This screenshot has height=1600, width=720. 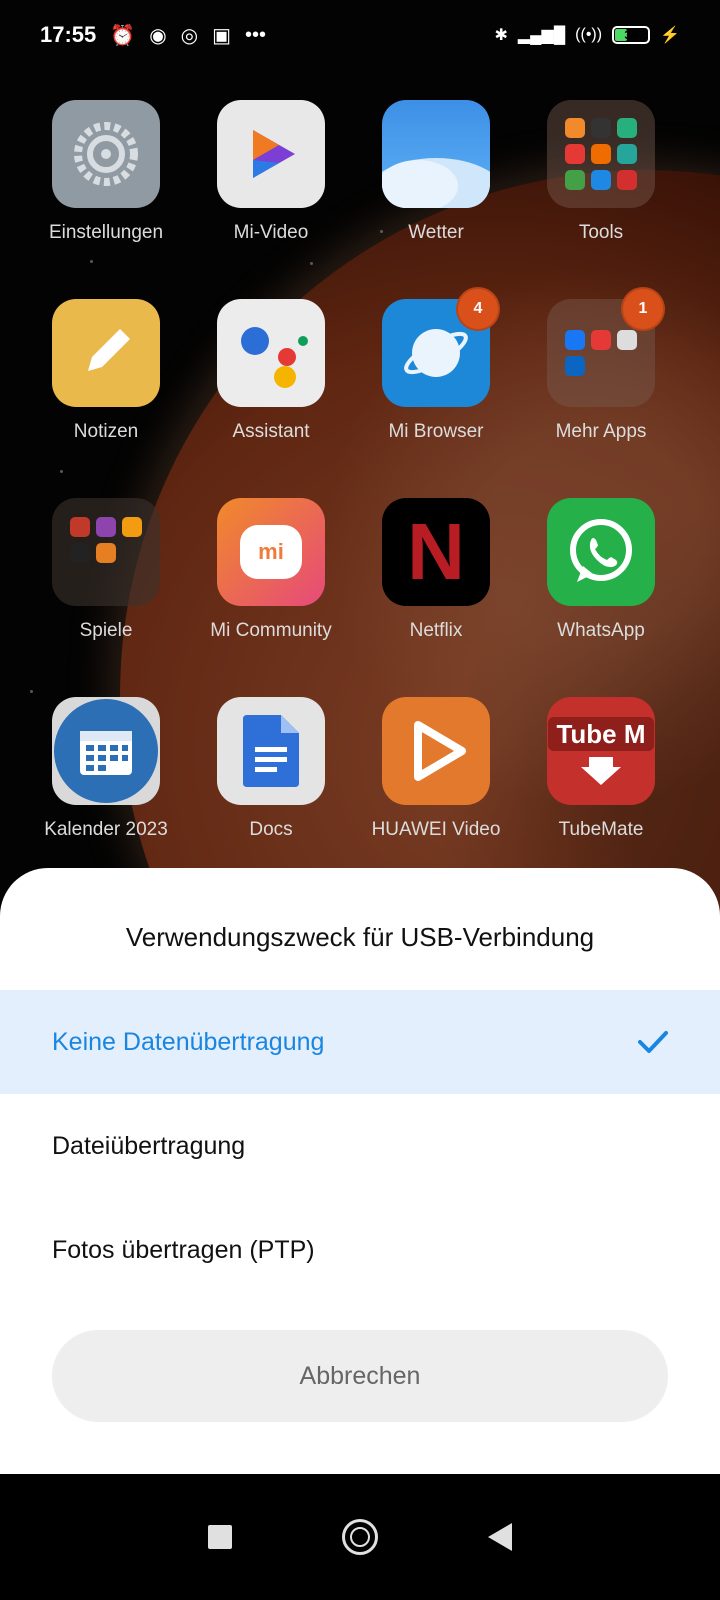 I want to click on notification-badge: 1, so click(x=643, y=309).